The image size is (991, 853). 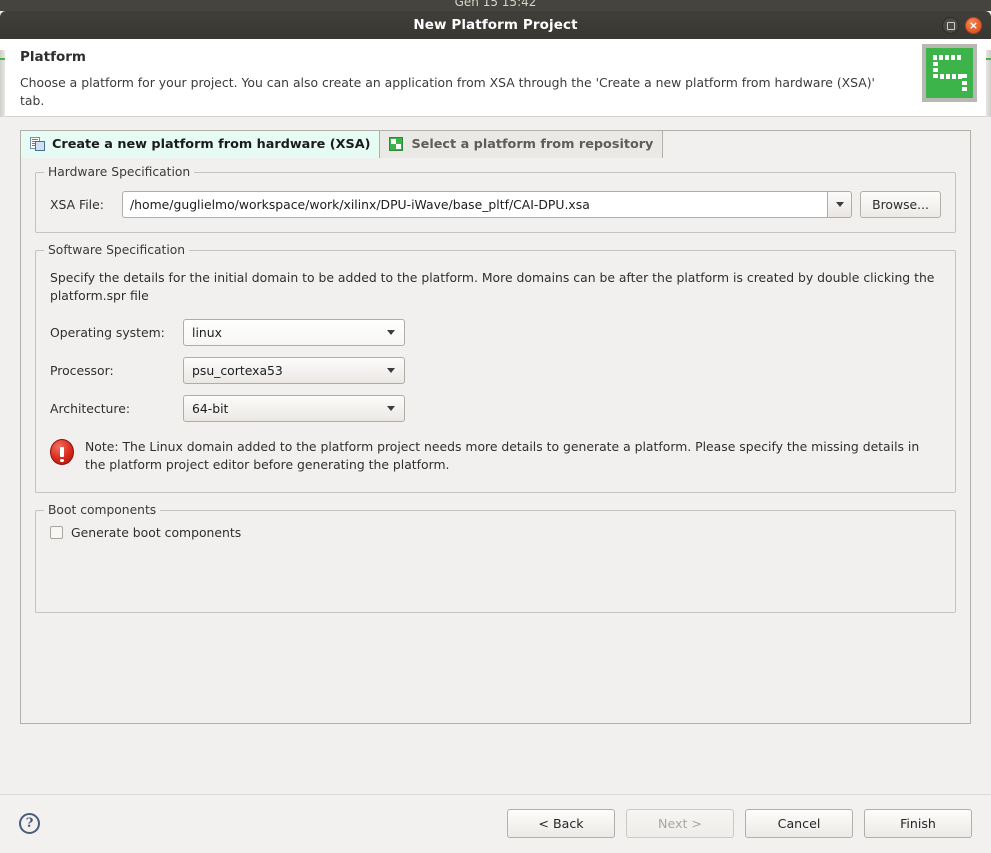 What do you see at coordinates (53, 57) in the screenshot?
I see `page-title: Platform` at bounding box center [53, 57].